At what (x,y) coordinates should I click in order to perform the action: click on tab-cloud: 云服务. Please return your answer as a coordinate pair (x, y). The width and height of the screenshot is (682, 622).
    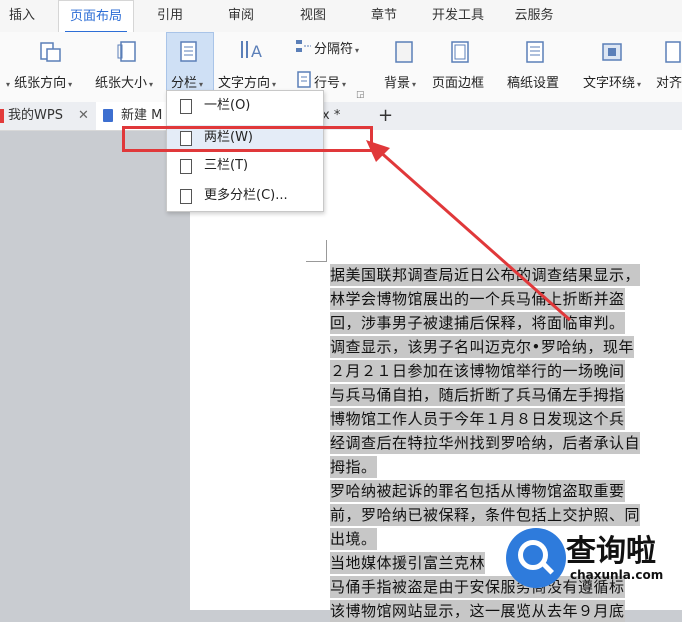
    Looking at the image, I should click on (534, 16).